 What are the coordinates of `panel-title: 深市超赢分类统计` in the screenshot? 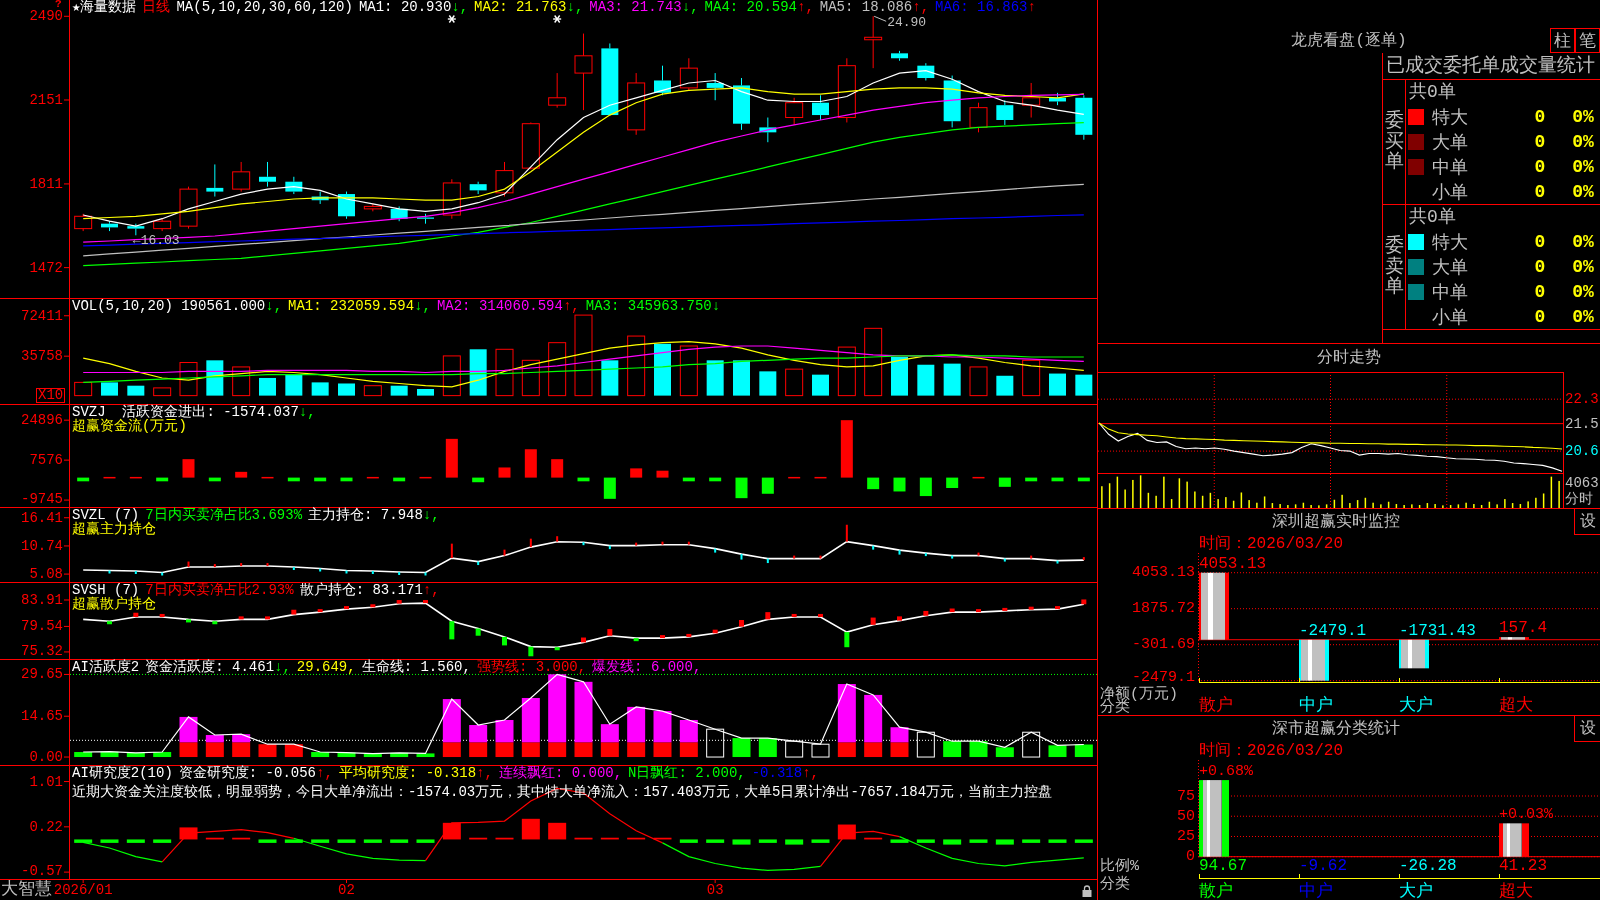 It's located at (1336, 729).